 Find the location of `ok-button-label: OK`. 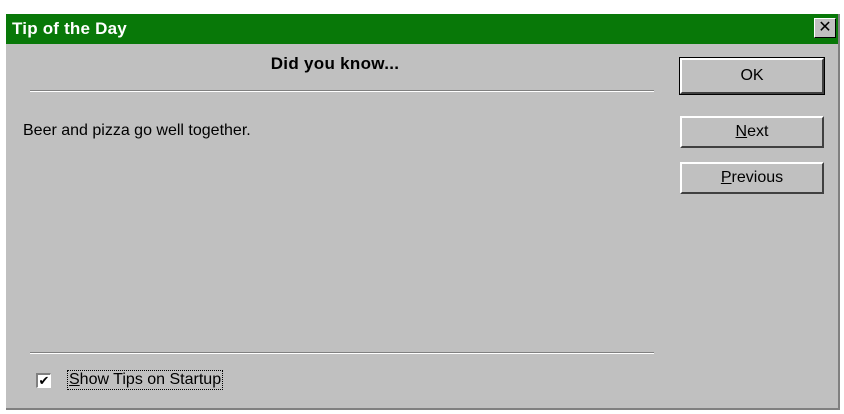

ok-button-label: OK is located at coordinates (752, 75).